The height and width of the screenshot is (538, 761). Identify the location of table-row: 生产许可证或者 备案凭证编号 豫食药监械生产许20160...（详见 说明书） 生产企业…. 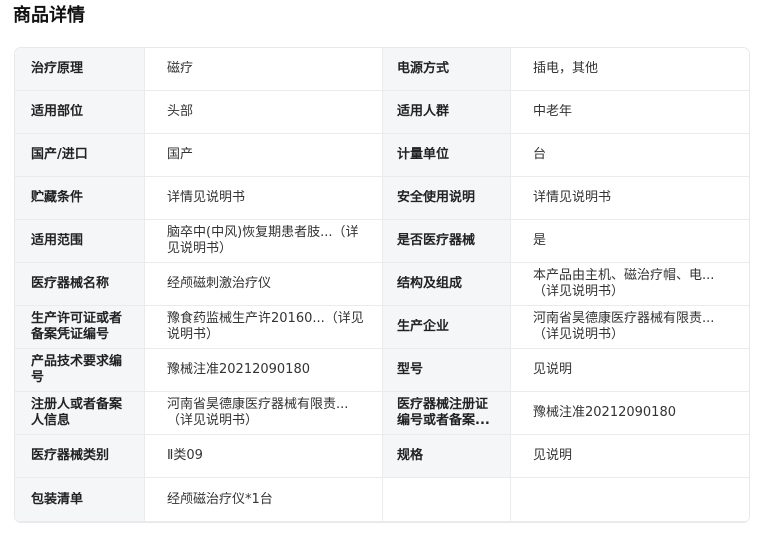
(382, 327).